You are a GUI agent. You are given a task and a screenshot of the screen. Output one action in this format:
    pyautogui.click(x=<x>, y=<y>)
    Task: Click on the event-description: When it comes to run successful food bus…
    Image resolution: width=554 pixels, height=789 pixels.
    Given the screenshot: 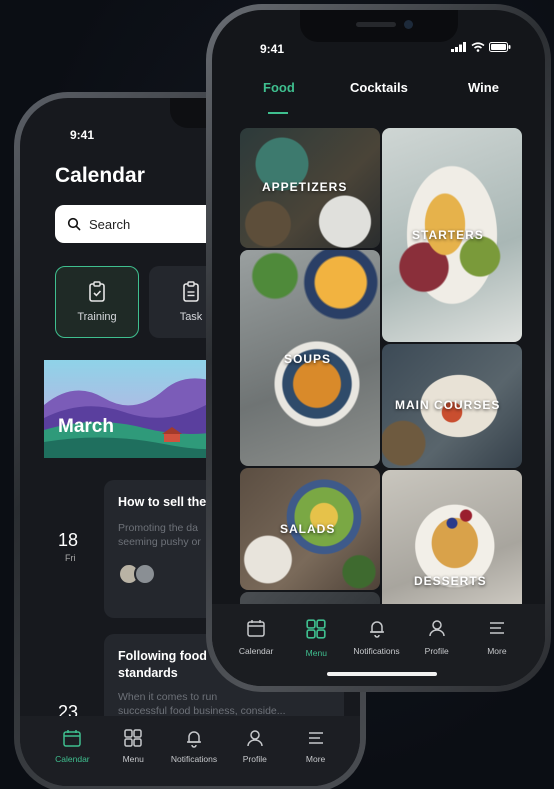 What is the action you would take?
    pyautogui.click(x=202, y=704)
    